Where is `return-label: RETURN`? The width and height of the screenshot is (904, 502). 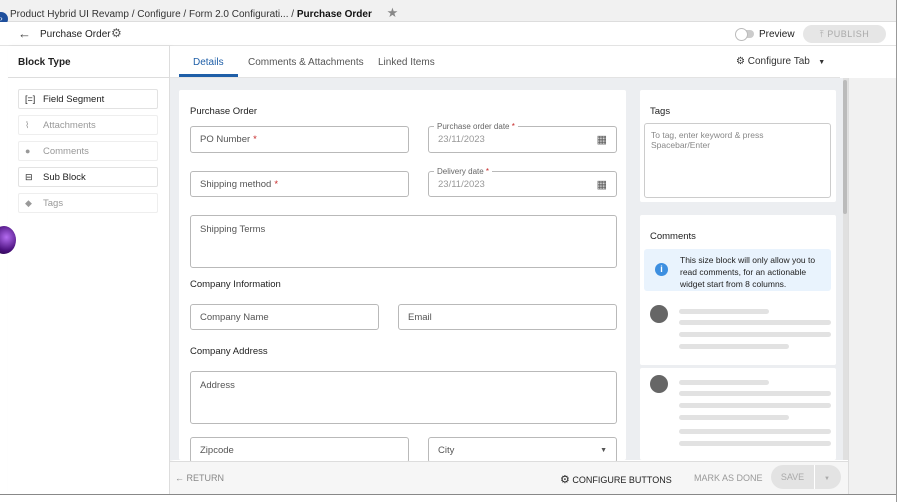
return-label: RETURN is located at coordinates (205, 478).